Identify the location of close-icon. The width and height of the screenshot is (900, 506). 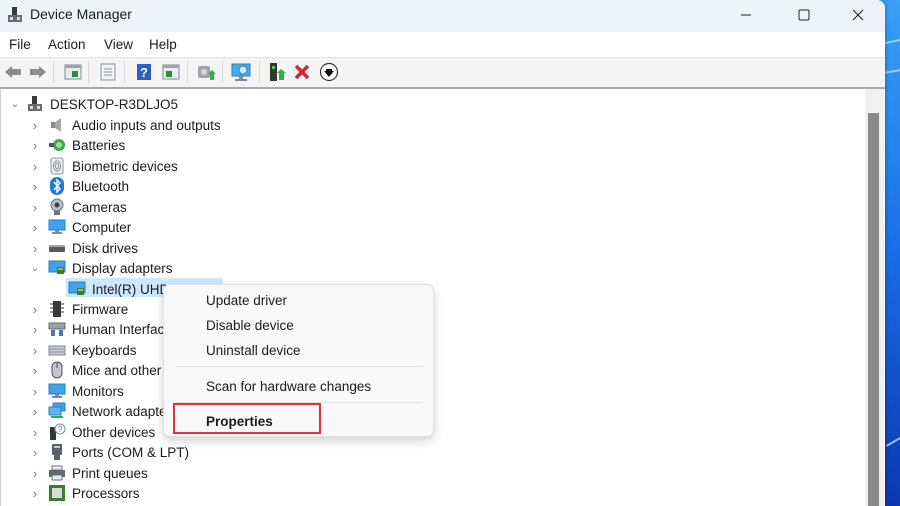
(858, 15).